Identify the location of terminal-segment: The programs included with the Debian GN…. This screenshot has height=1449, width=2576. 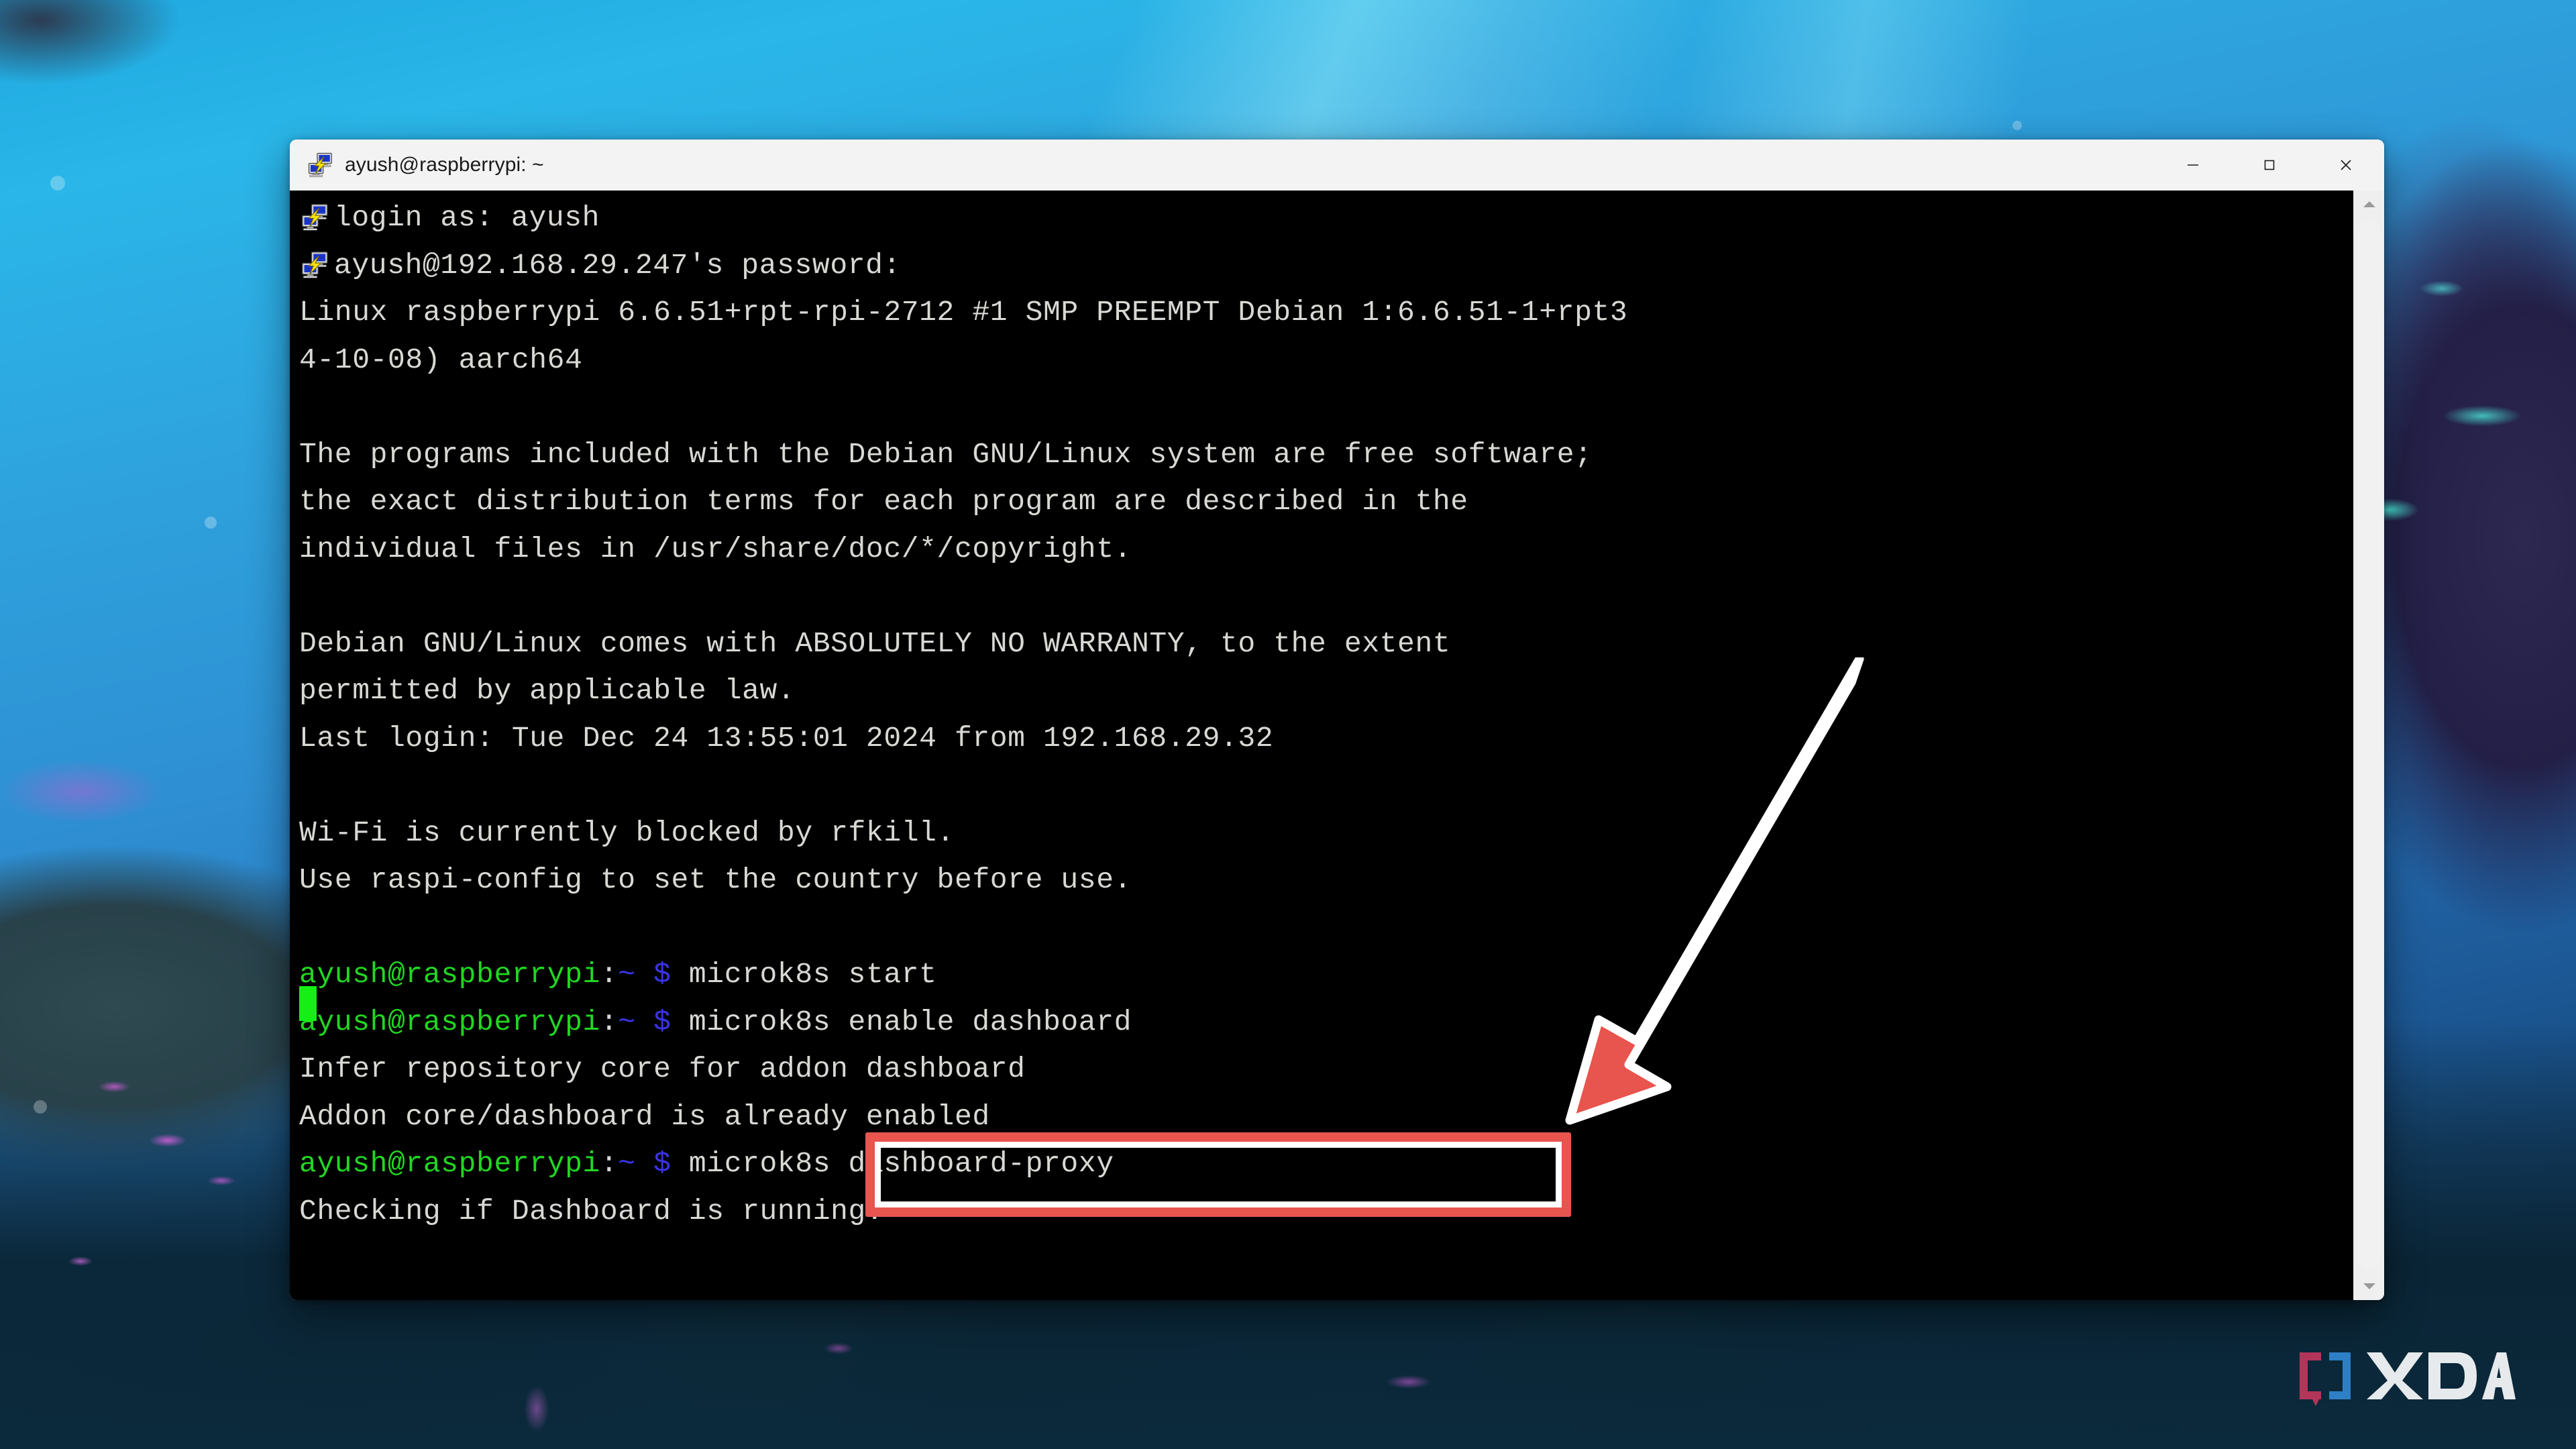
(946, 454).